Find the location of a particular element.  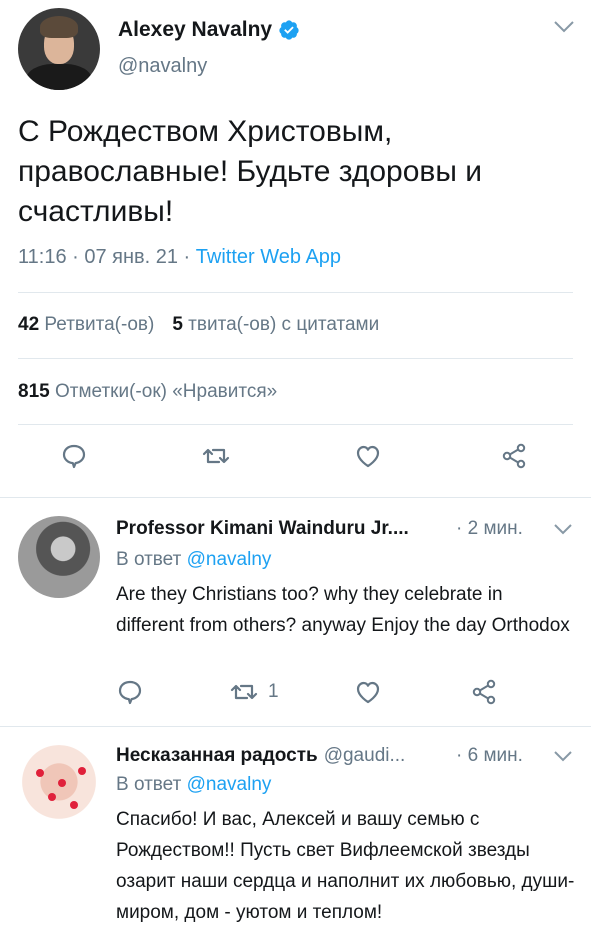

retweet-button is located at coordinates (216, 456).